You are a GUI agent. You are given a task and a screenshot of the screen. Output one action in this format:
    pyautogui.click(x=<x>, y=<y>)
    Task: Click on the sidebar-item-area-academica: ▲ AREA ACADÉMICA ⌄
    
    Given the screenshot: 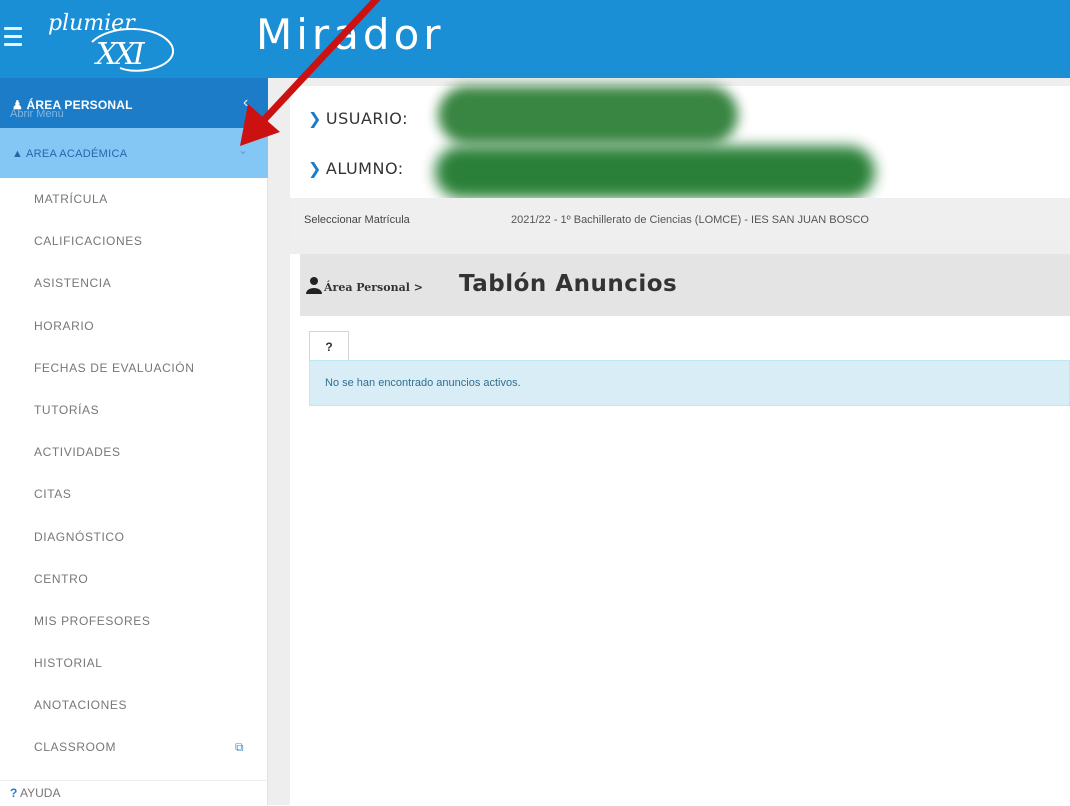 What is the action you would take?
    pyautogui.click(x=134, y=153)
    